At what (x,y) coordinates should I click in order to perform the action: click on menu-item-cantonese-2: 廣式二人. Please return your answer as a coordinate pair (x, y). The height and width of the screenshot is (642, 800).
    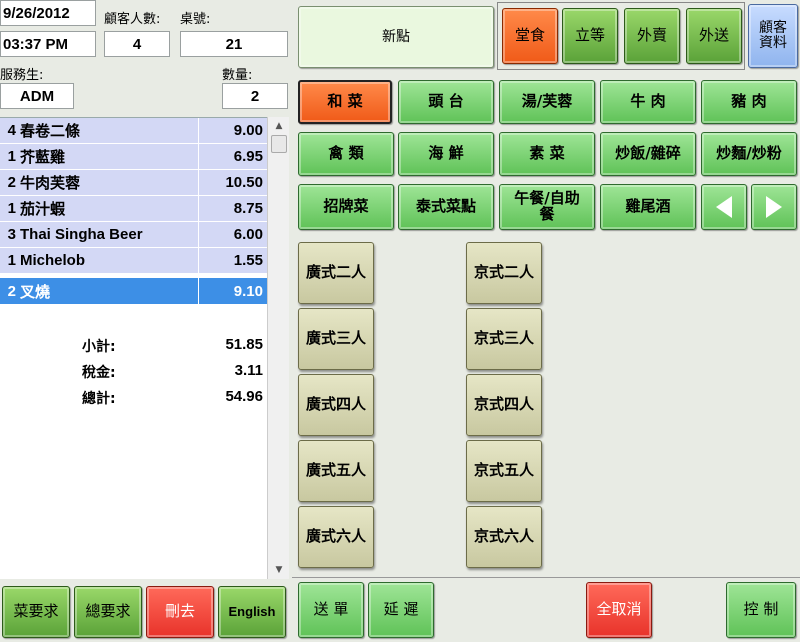
    Looking at the image, I should click on (336, 273).